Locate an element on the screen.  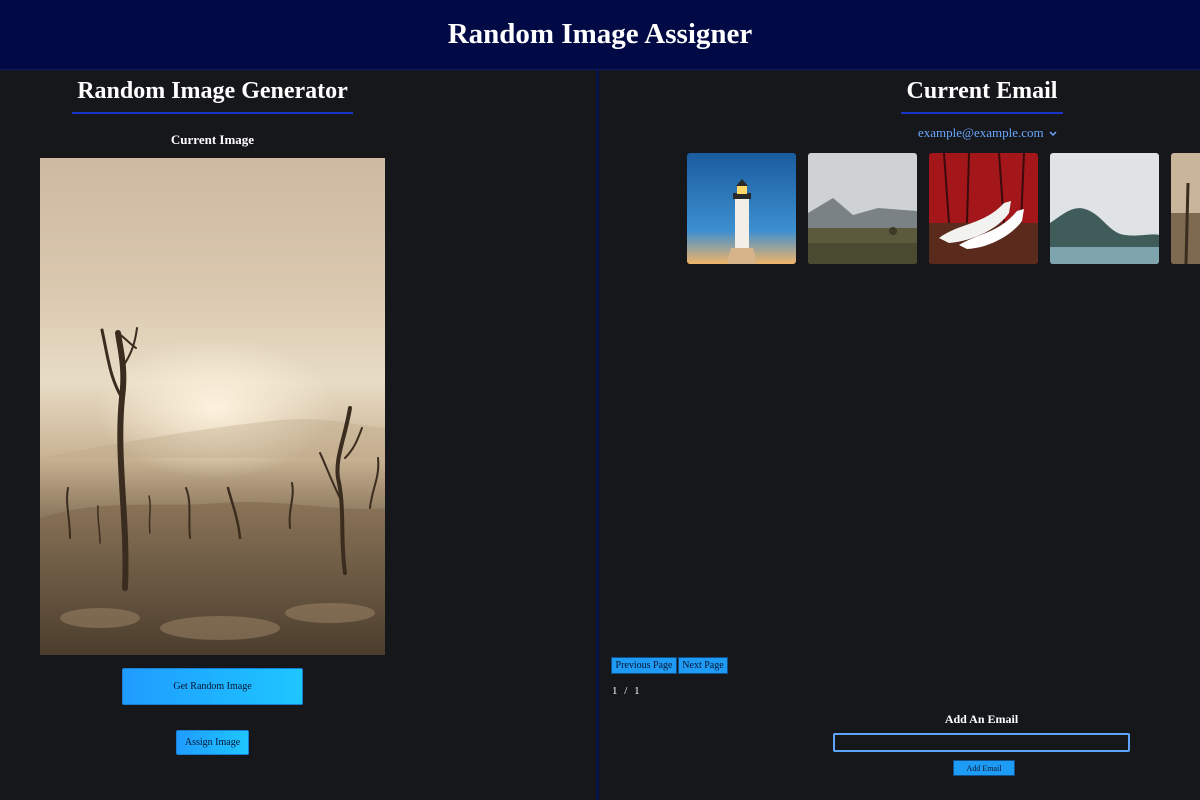
app-title: Random Image Assigner is located at coordinates (600, 34).